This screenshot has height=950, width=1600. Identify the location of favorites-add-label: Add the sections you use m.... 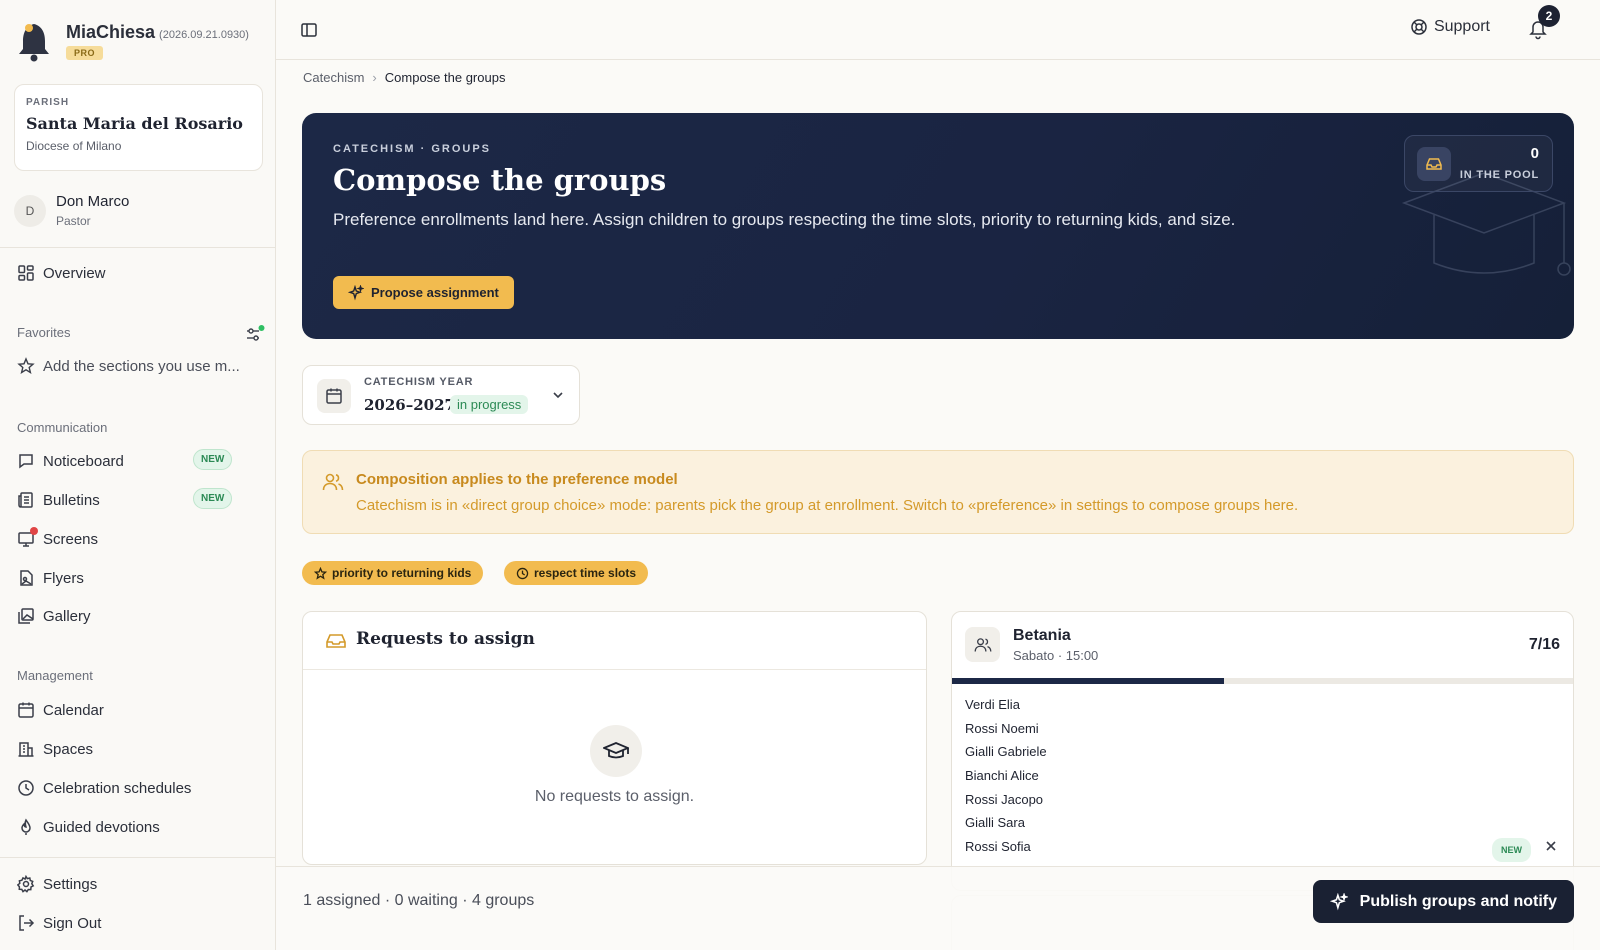
(141, 366).